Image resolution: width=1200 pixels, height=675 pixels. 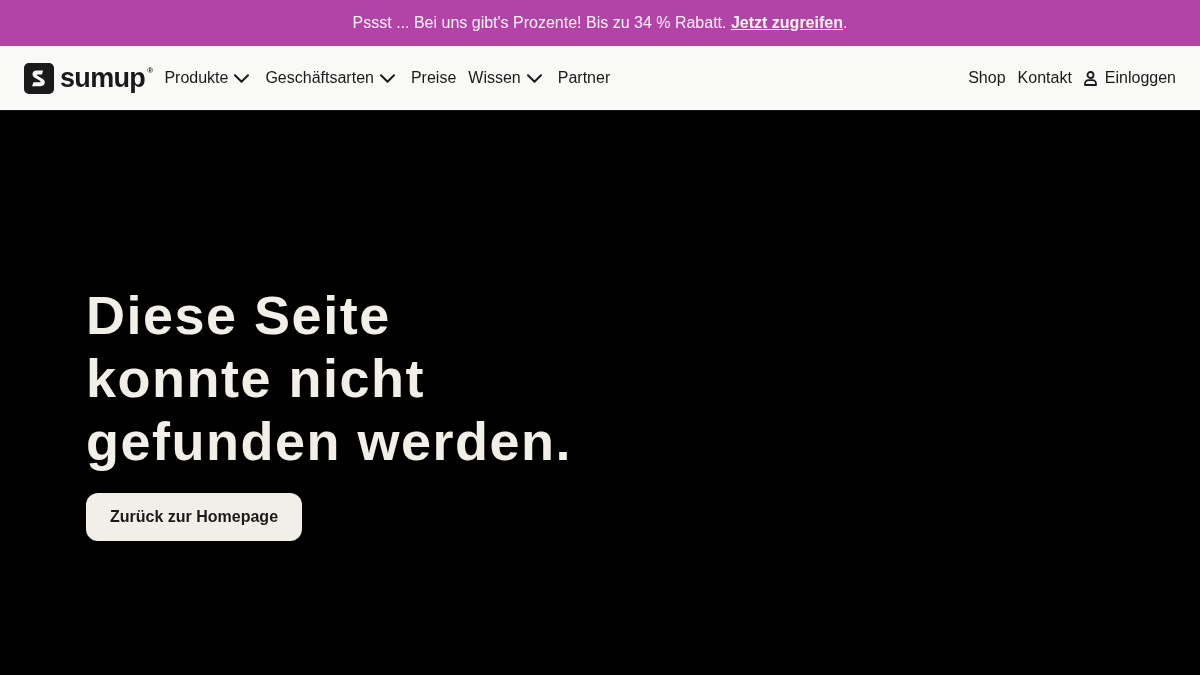 I want to click on promo-text: Pssst ... Bei uns gibt's Prozente! Bis zu 34 % Rabatt. Jetzt zugreifen., so click(x=600, y=23).